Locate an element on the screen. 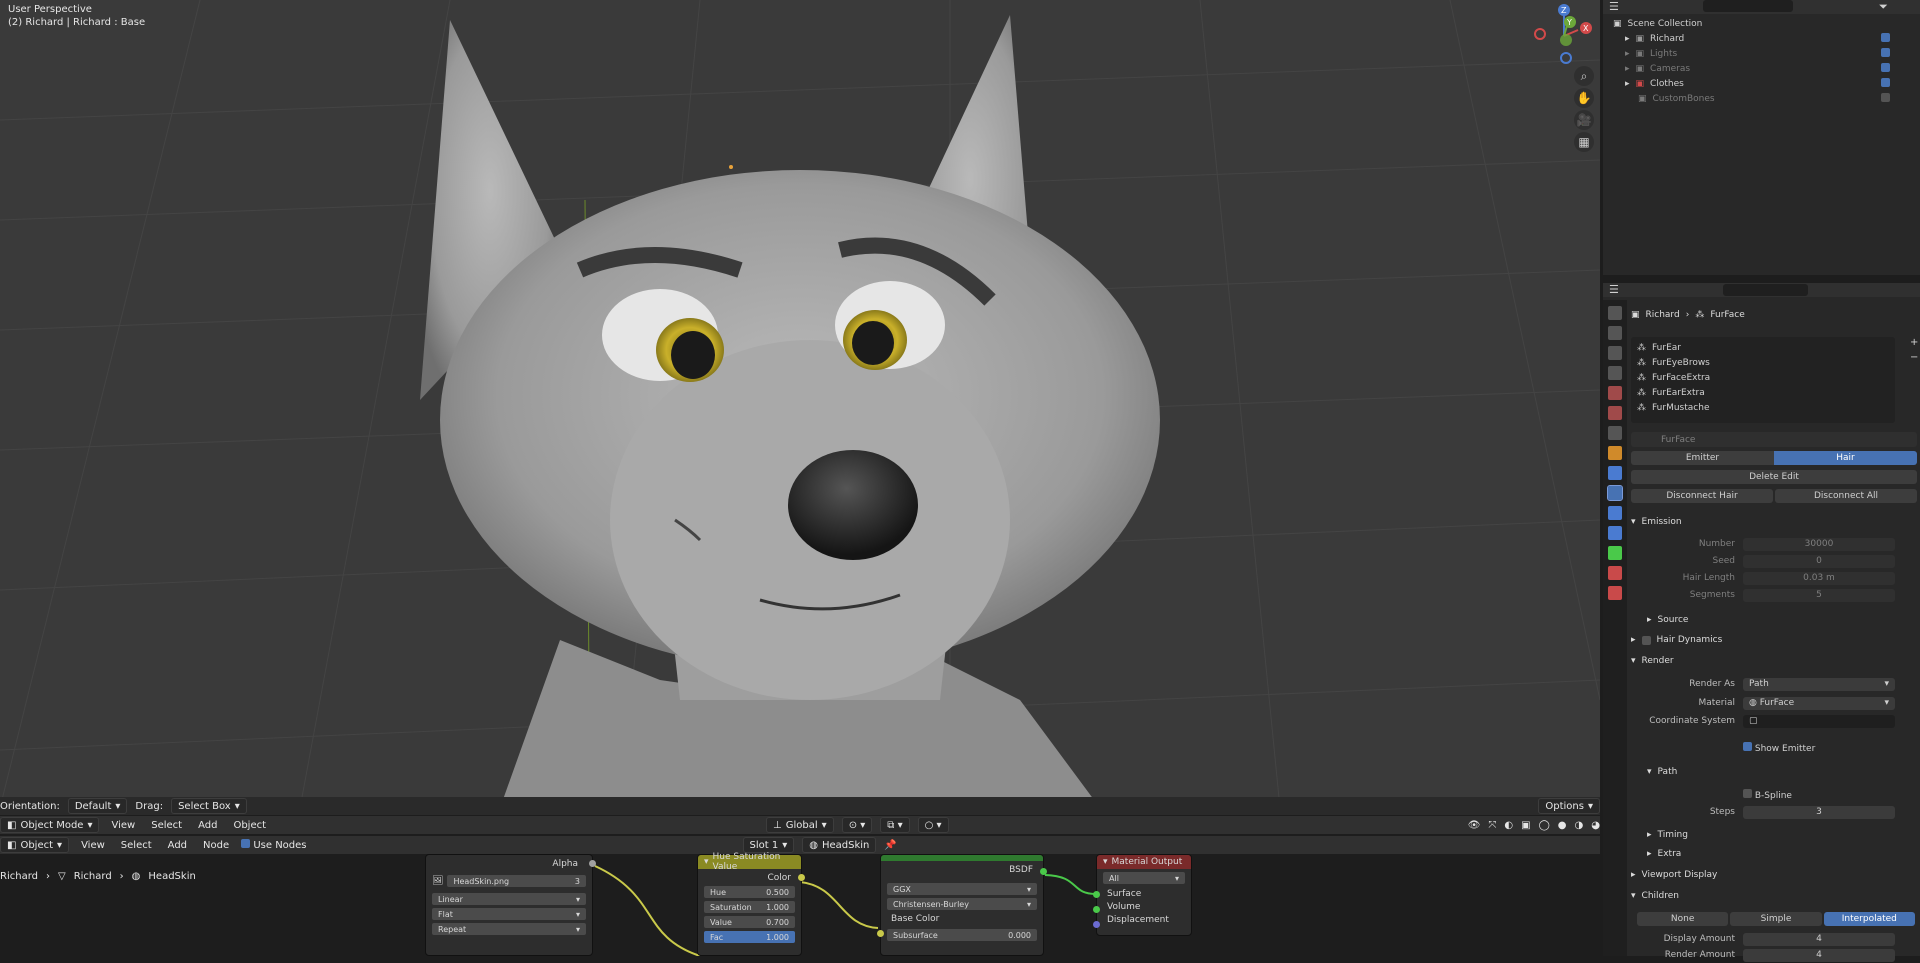  pivot-icon: ⊙ ▾ is located at coordinates (857, 825).